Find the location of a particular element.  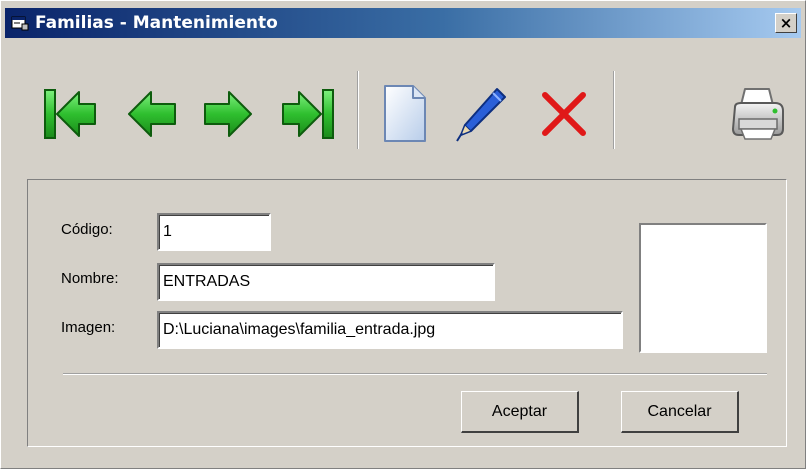

nombre-label: Nombre: is located at coordinates (90, 278).